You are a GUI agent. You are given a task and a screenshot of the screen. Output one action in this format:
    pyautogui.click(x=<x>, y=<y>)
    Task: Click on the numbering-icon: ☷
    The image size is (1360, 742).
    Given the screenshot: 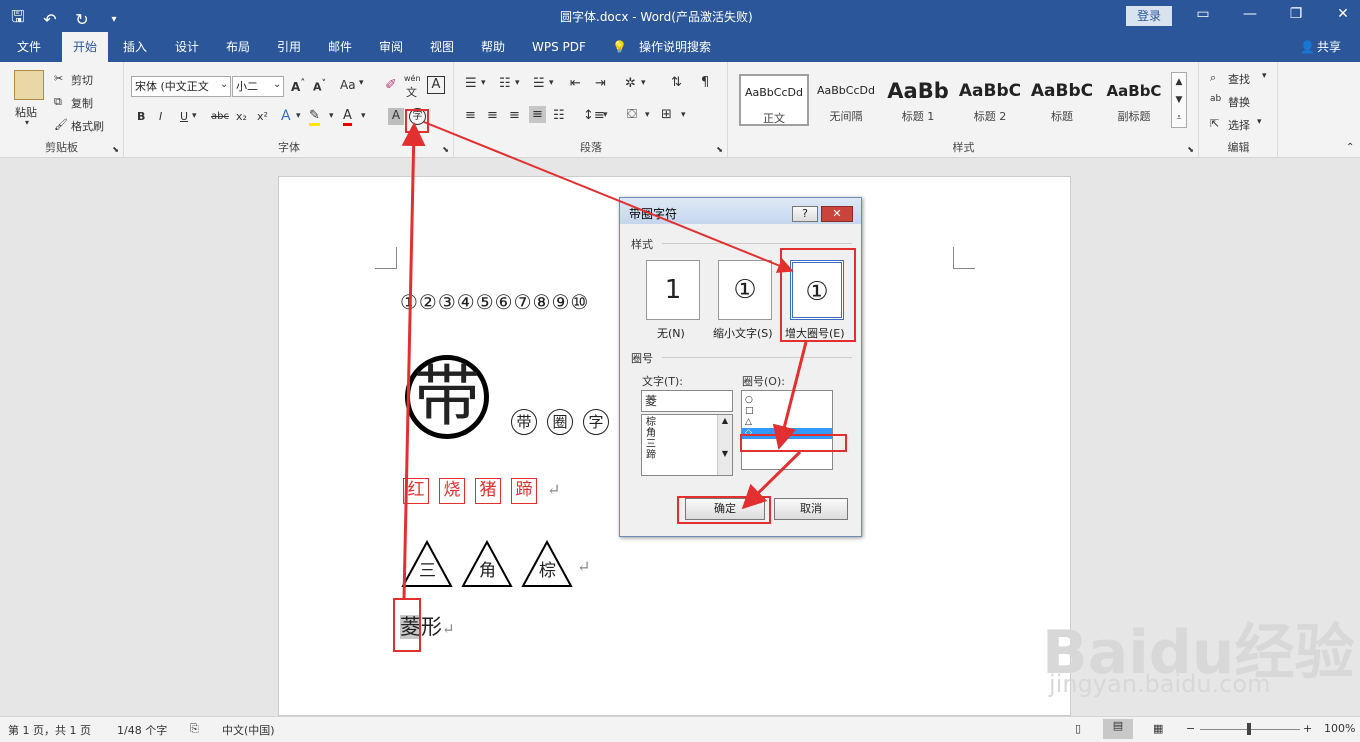 What is the action you would take?
    pyautogui.click(x=505, y=83)
    